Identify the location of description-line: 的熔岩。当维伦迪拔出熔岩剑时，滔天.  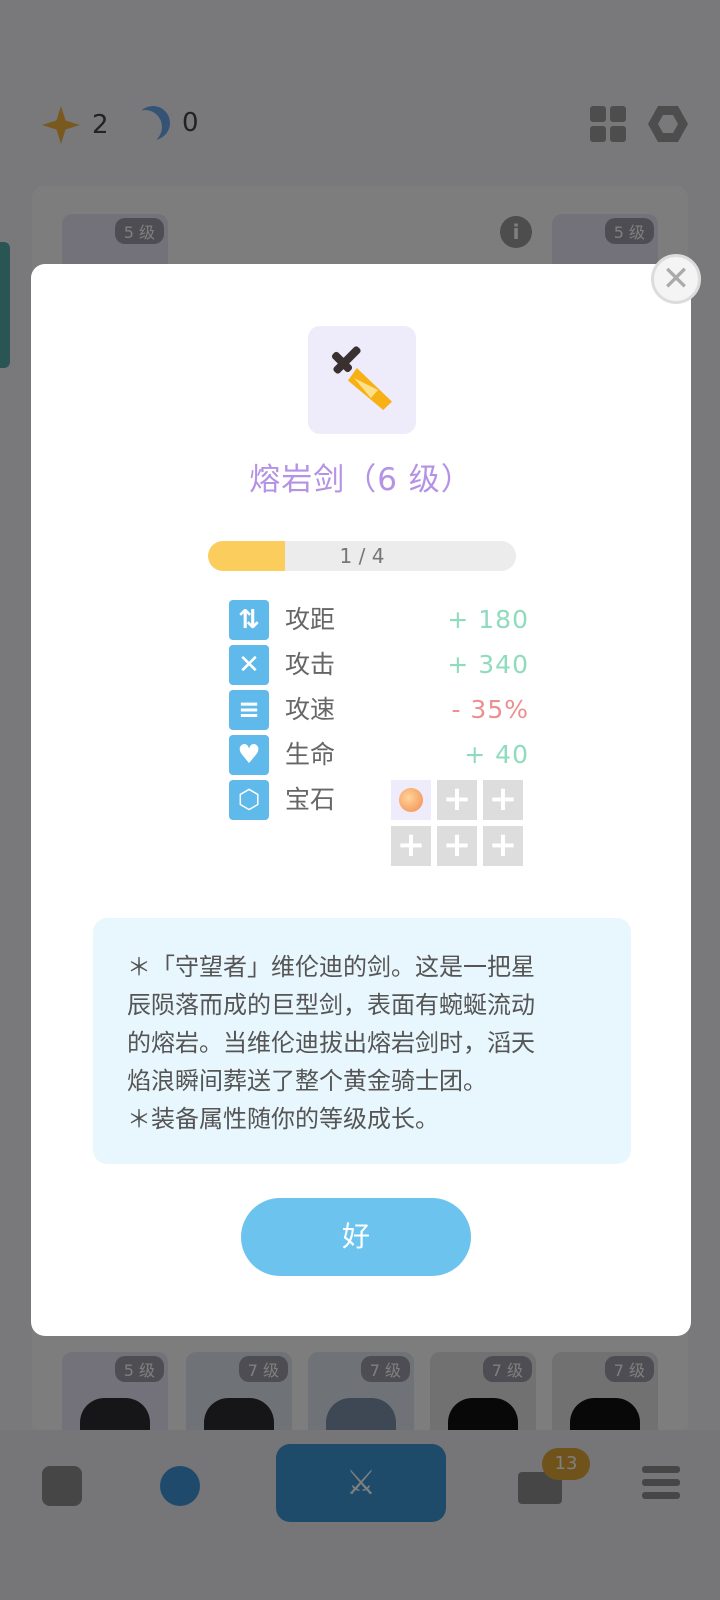
(331, 1043).